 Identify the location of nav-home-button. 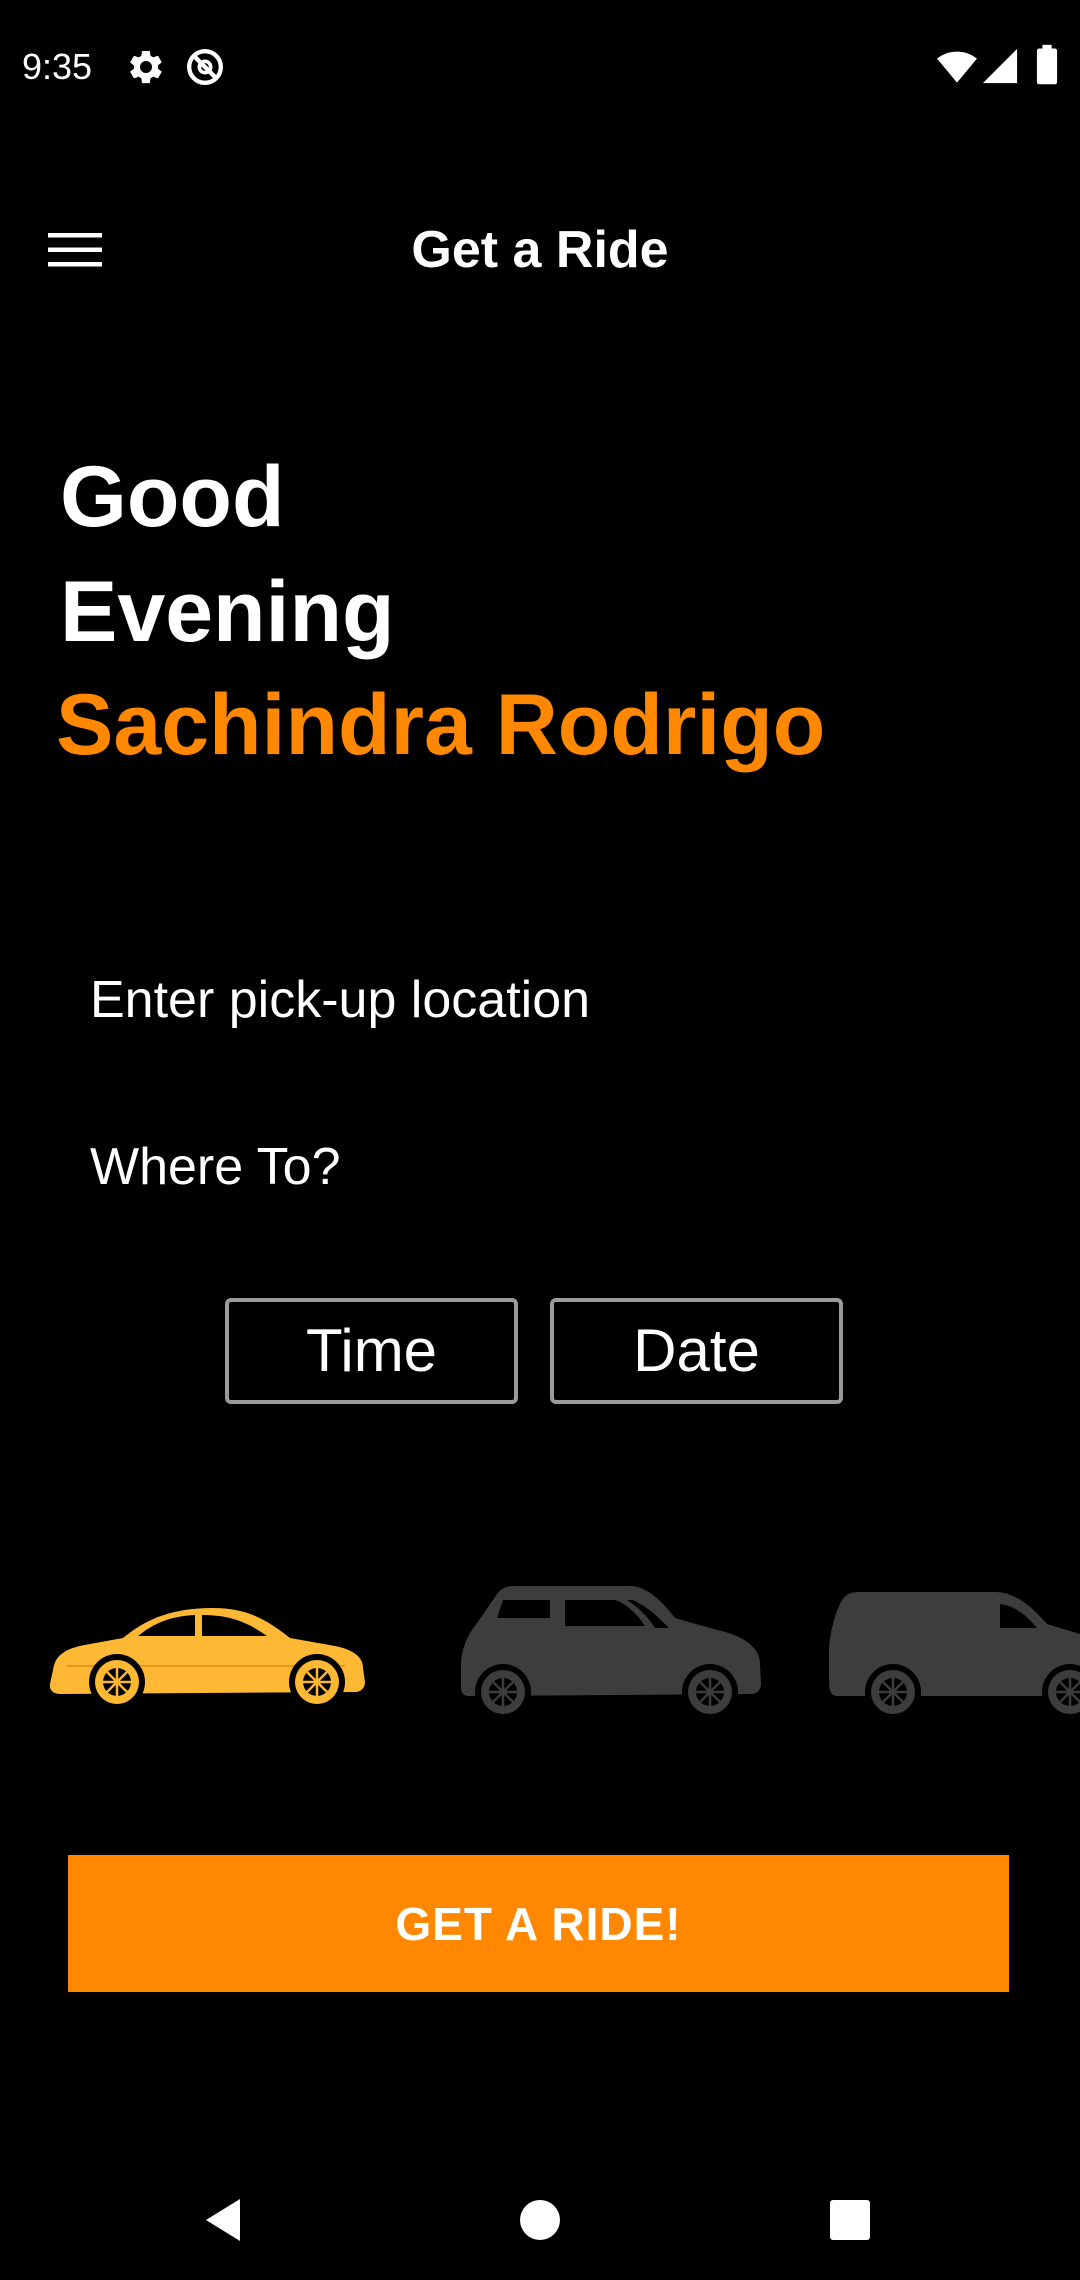
(540, 2220).